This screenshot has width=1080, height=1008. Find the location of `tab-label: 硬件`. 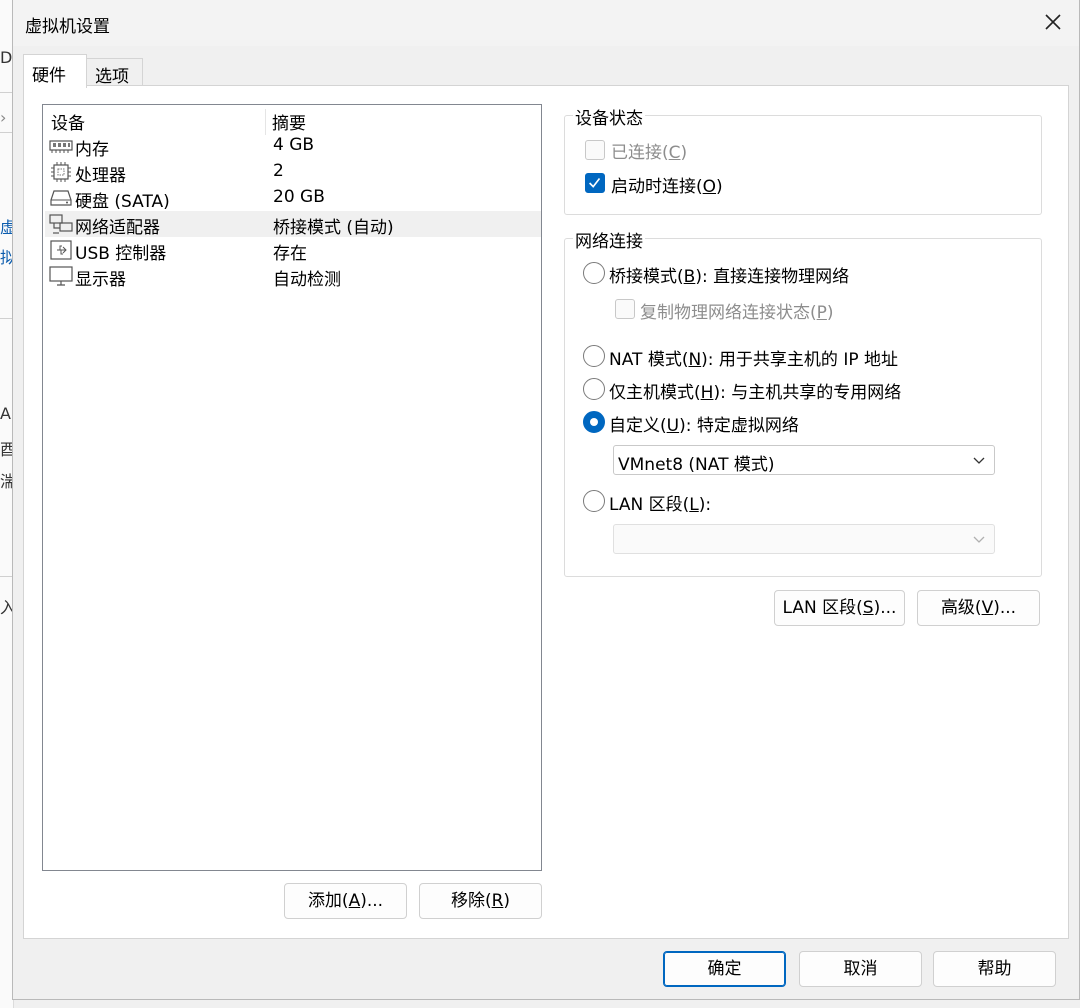

tab-label: 硬件 is located at coordinates (49, 76).